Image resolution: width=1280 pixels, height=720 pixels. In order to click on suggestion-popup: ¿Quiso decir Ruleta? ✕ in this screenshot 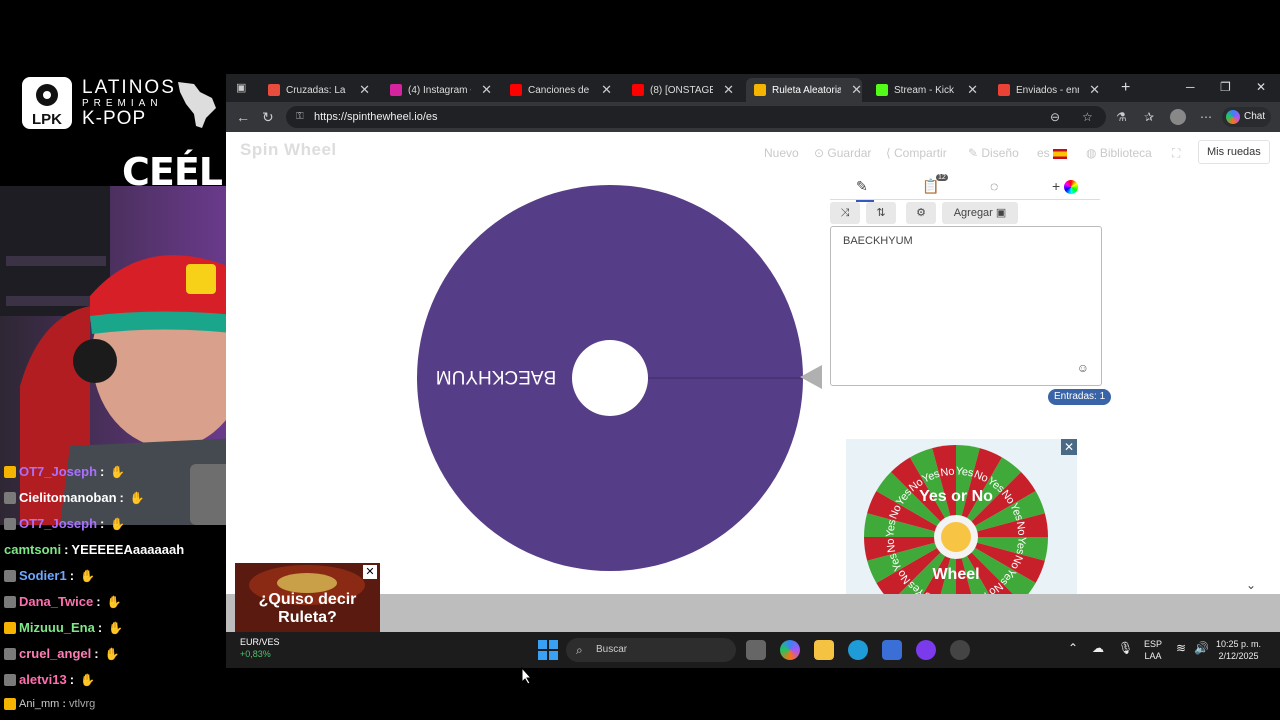, I will do `click(307, 598)`.